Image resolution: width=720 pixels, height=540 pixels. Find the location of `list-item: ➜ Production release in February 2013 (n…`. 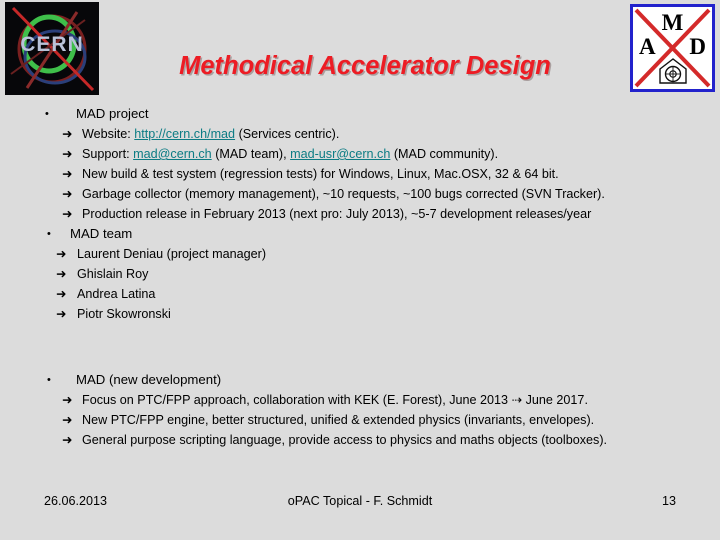

list-item: ➜ Production release in February 2013 (n… is located at coordinates (360, 214).